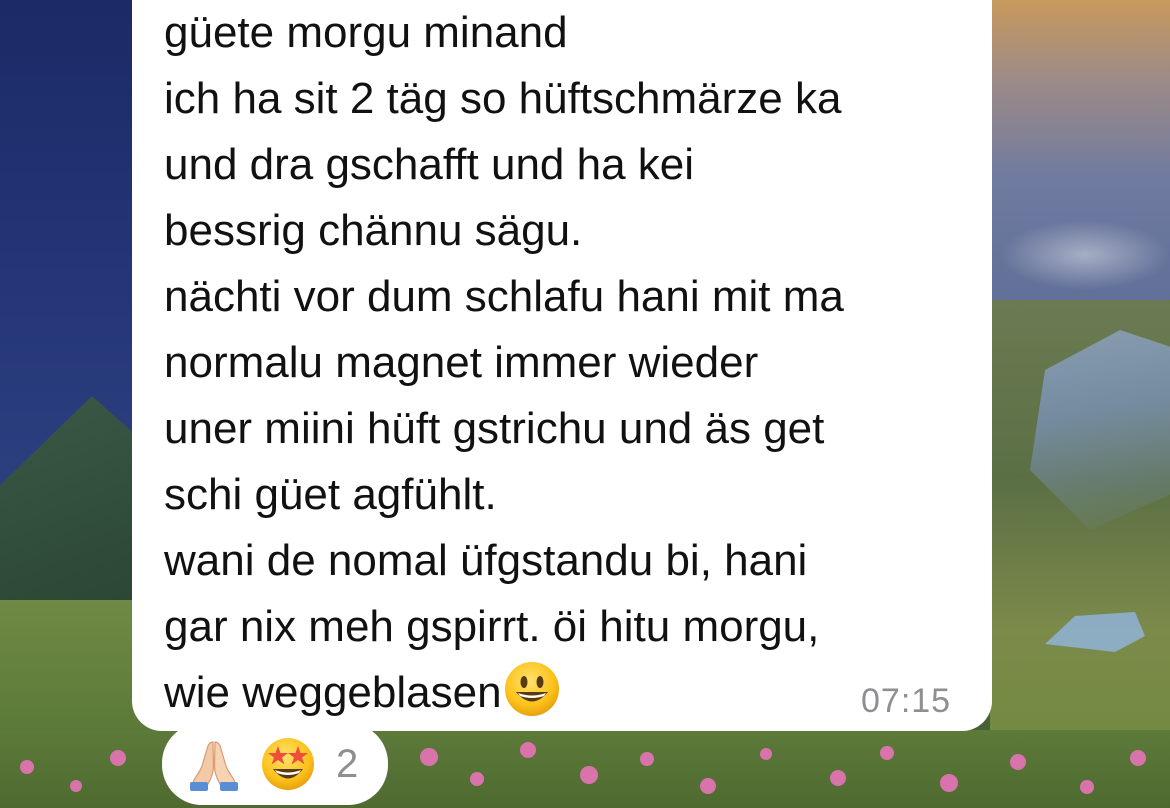 The height and width of the screenshot is (808, 1170). Describe the element at coordinates (373, 230) in the screenshot. I see `message-line: bessrig chännu sägu.` at that location.